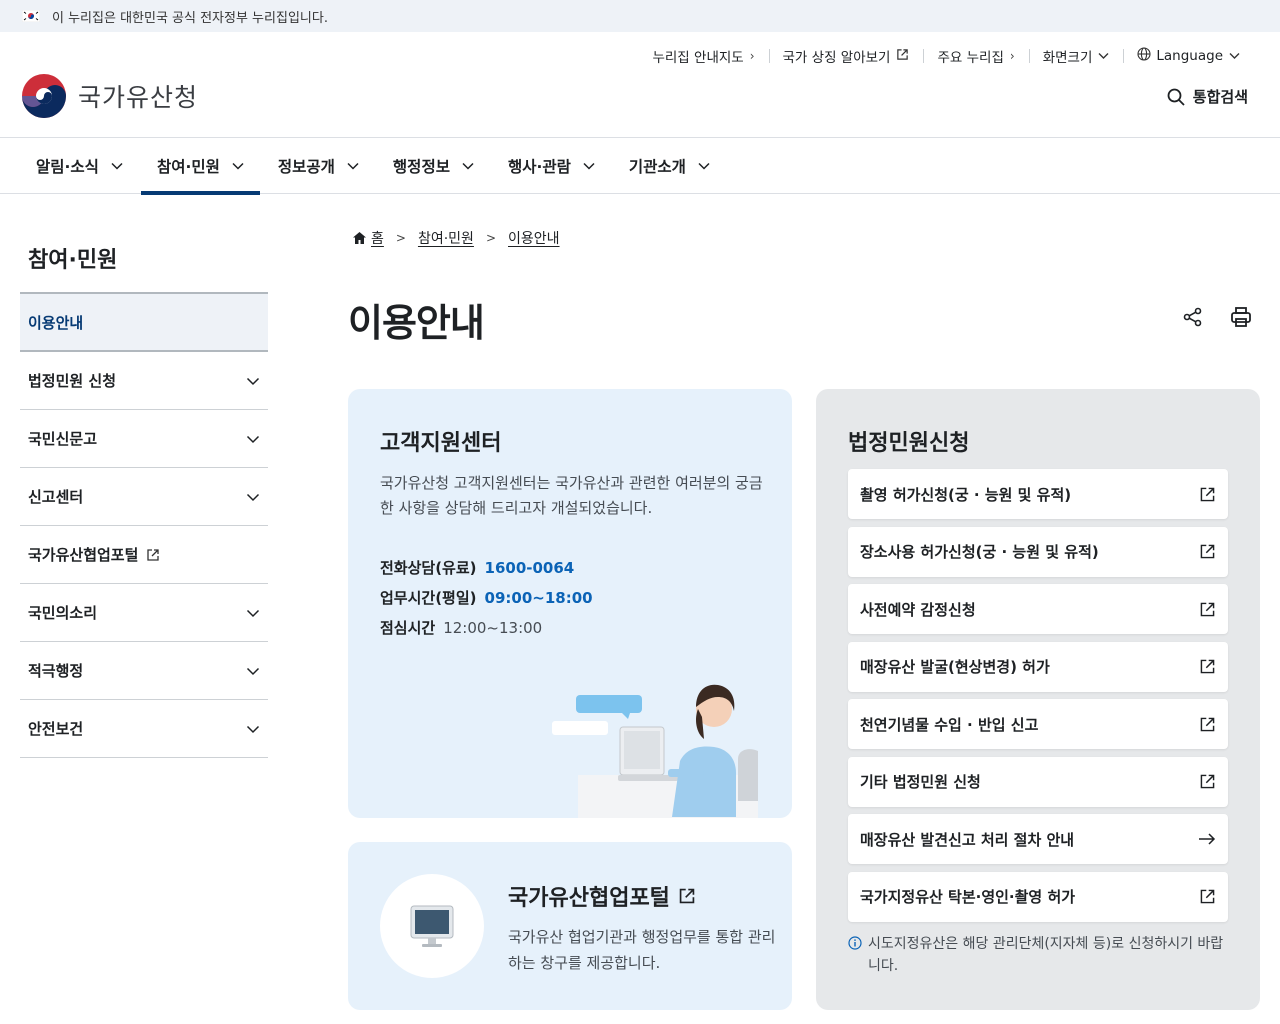  Describe the element at coordinates (846, 56) in the screenshot. I see `util-national-symbols: 국가 상징 알아보기` at that location.